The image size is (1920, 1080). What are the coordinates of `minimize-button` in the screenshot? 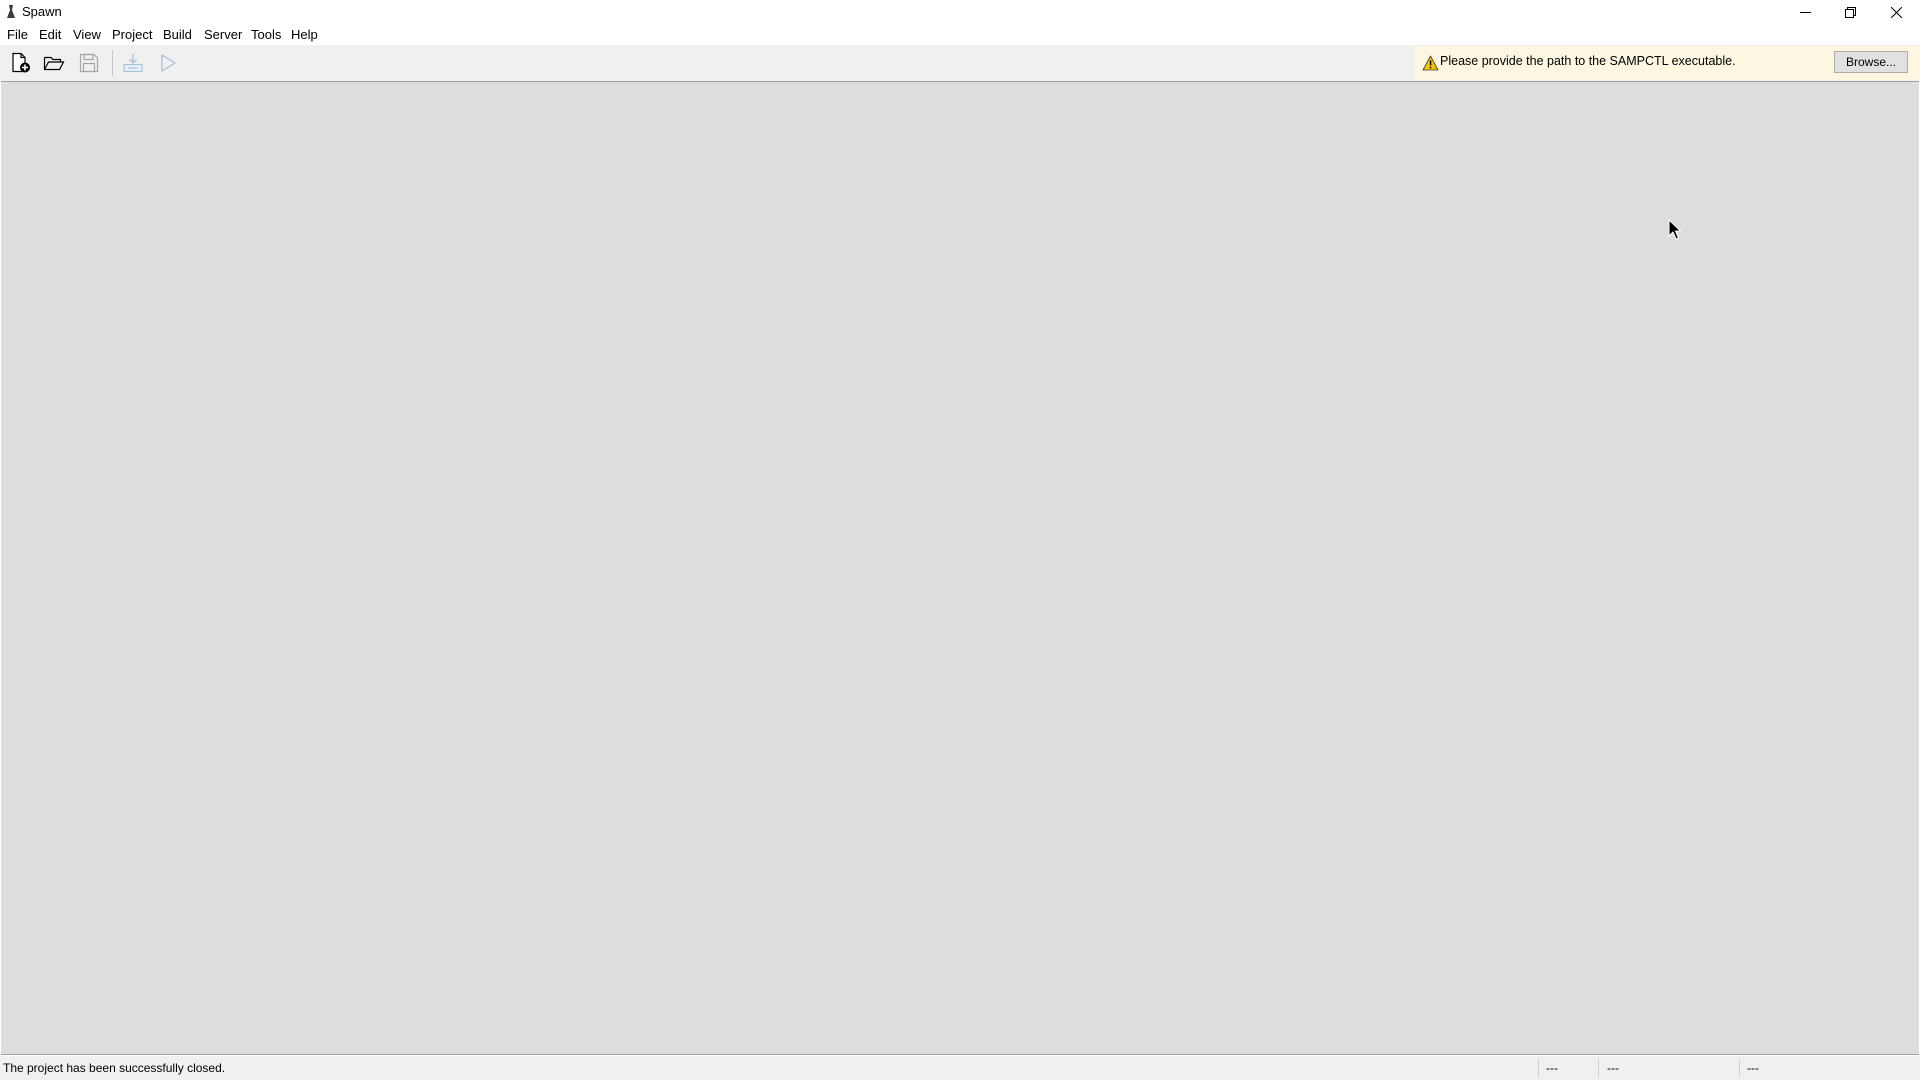 It's located at (1805, 12).